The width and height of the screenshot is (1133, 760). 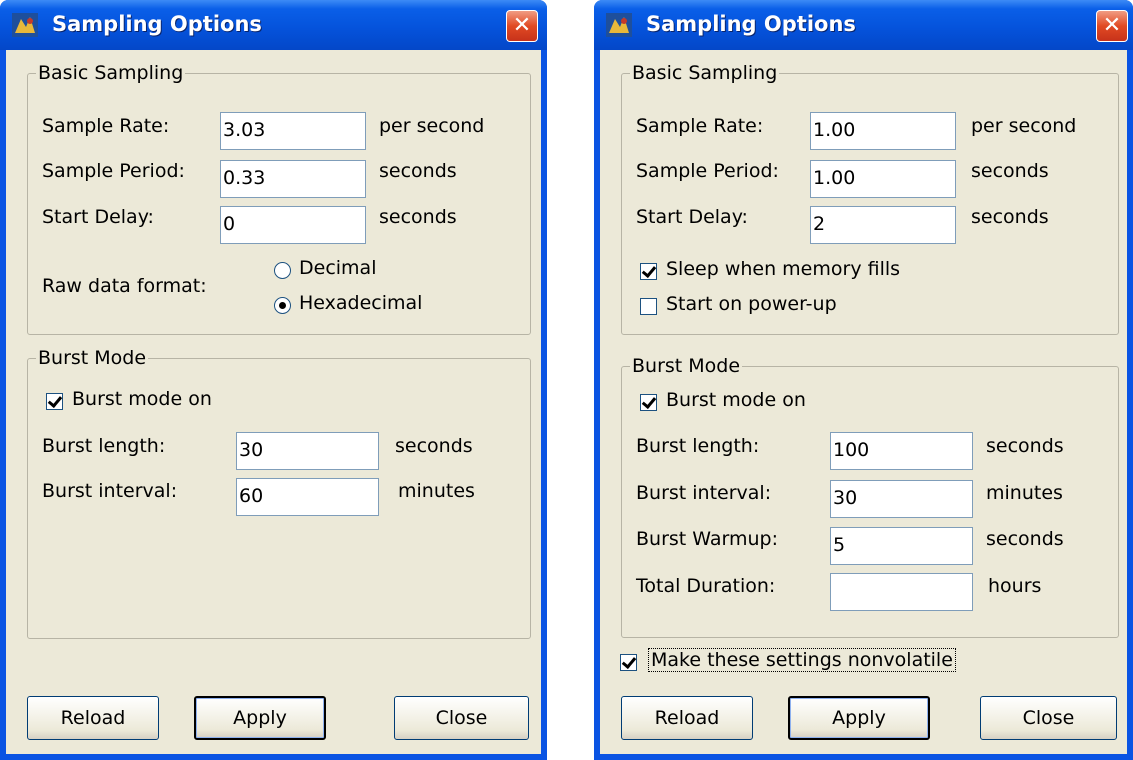 What do you see at coordinates (706, 586) in the screenshot?
I see `total-duration-label: Total Duration:` at bounding box center [706, 586].